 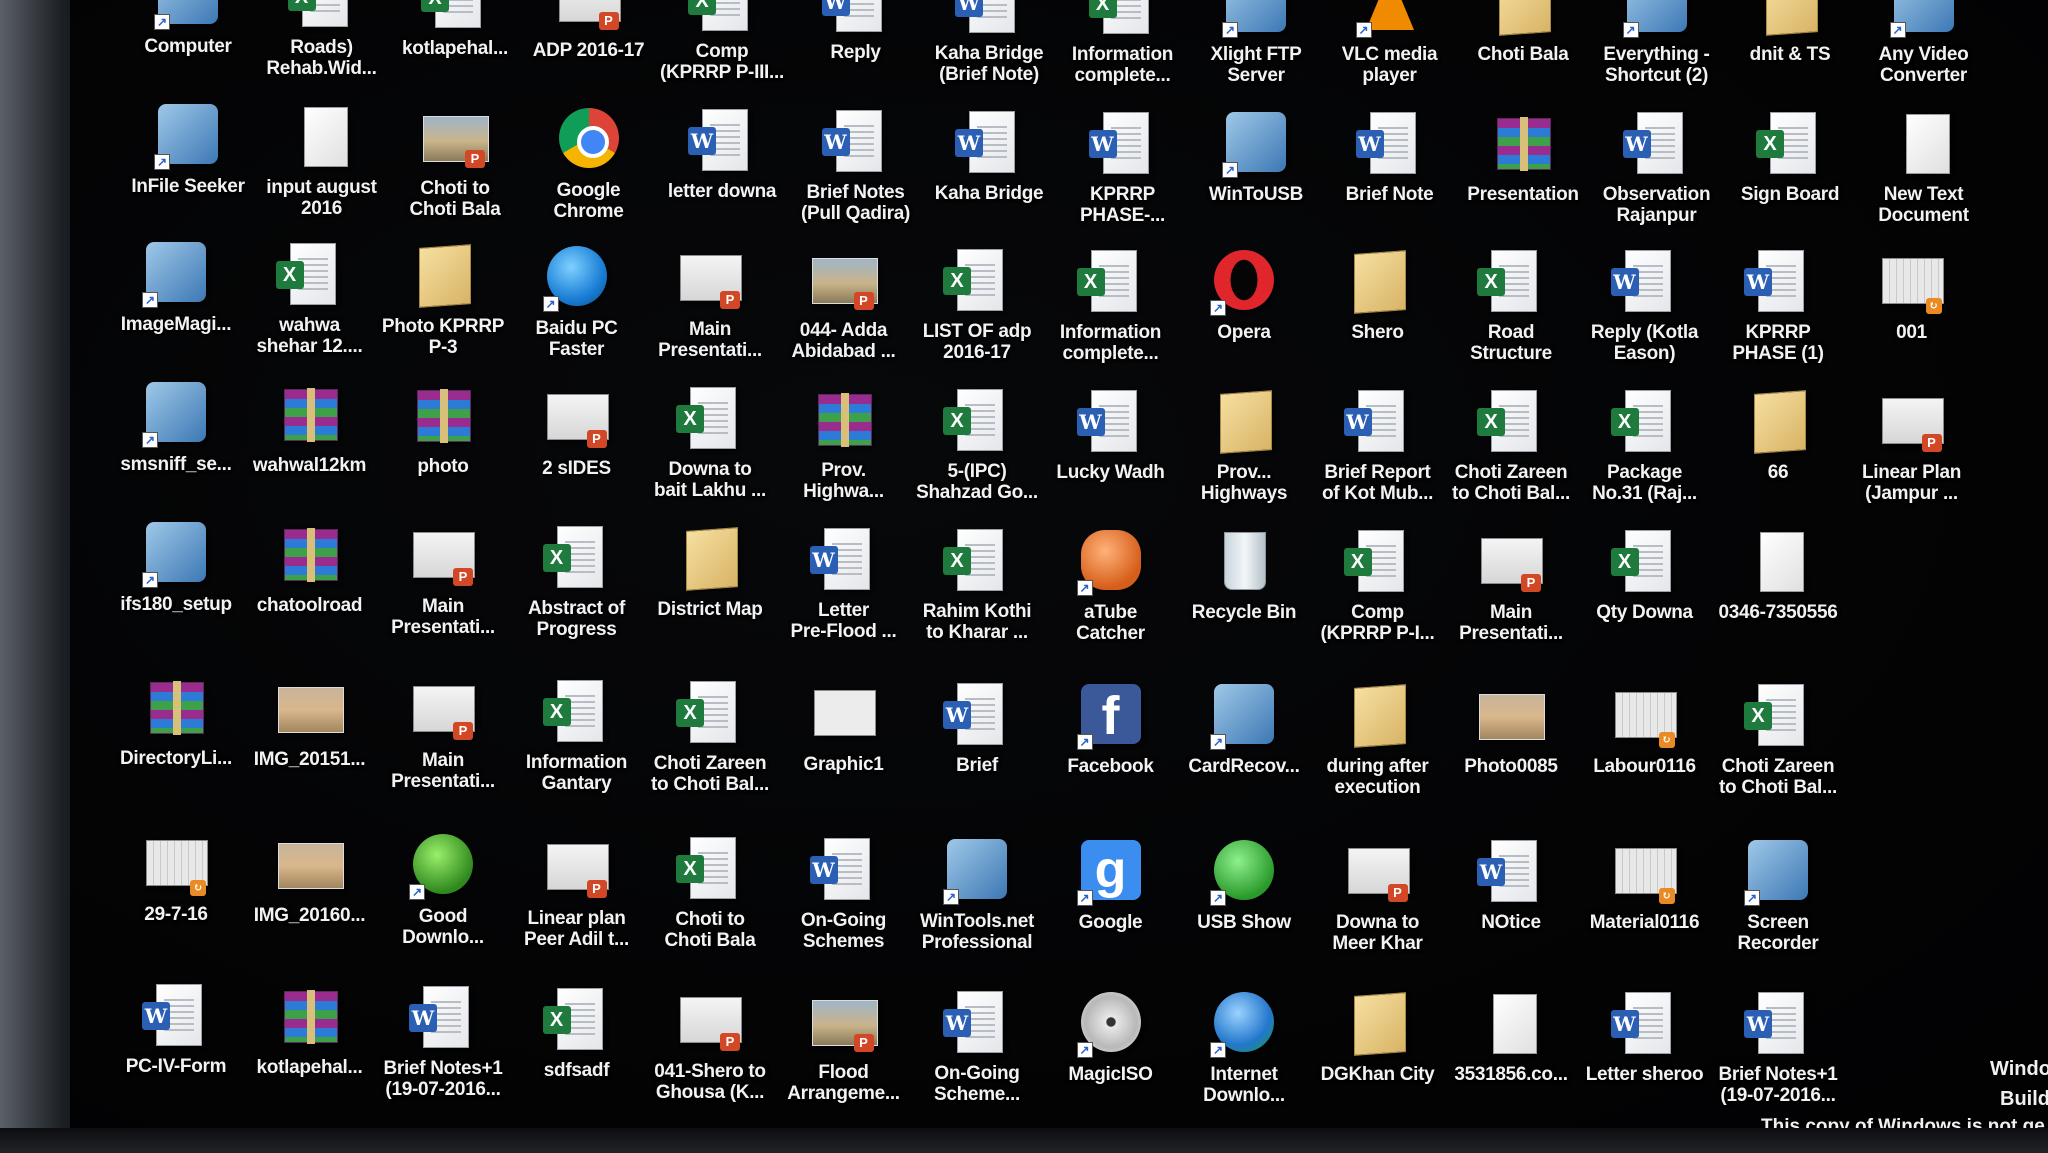 I want to click on desktop-icon: District Map, so click(x=710, y=588).